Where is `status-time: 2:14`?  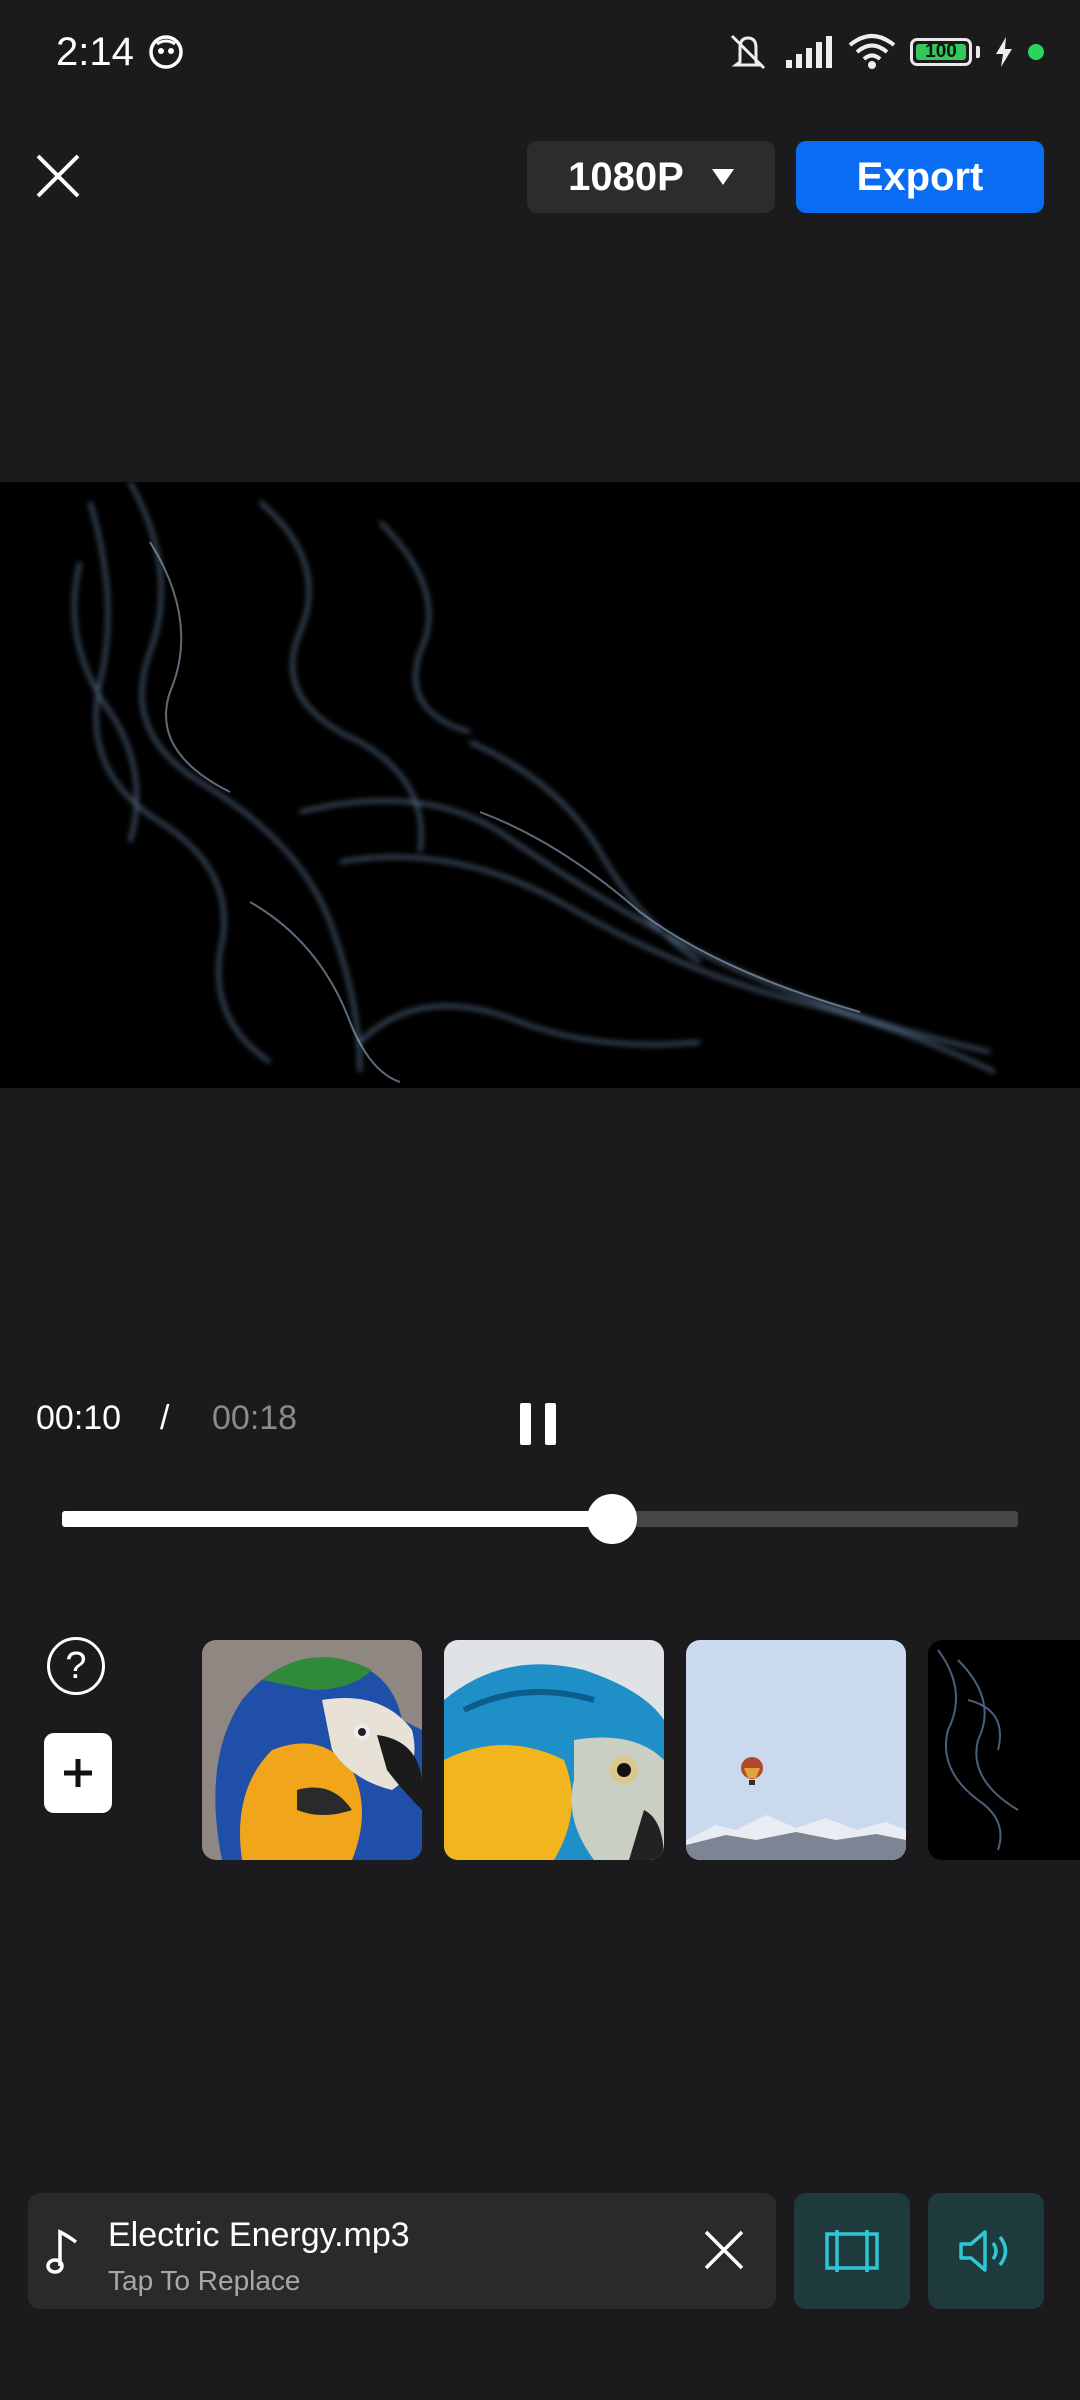
status-time: 2:14 is located at coordinates (95, 52).